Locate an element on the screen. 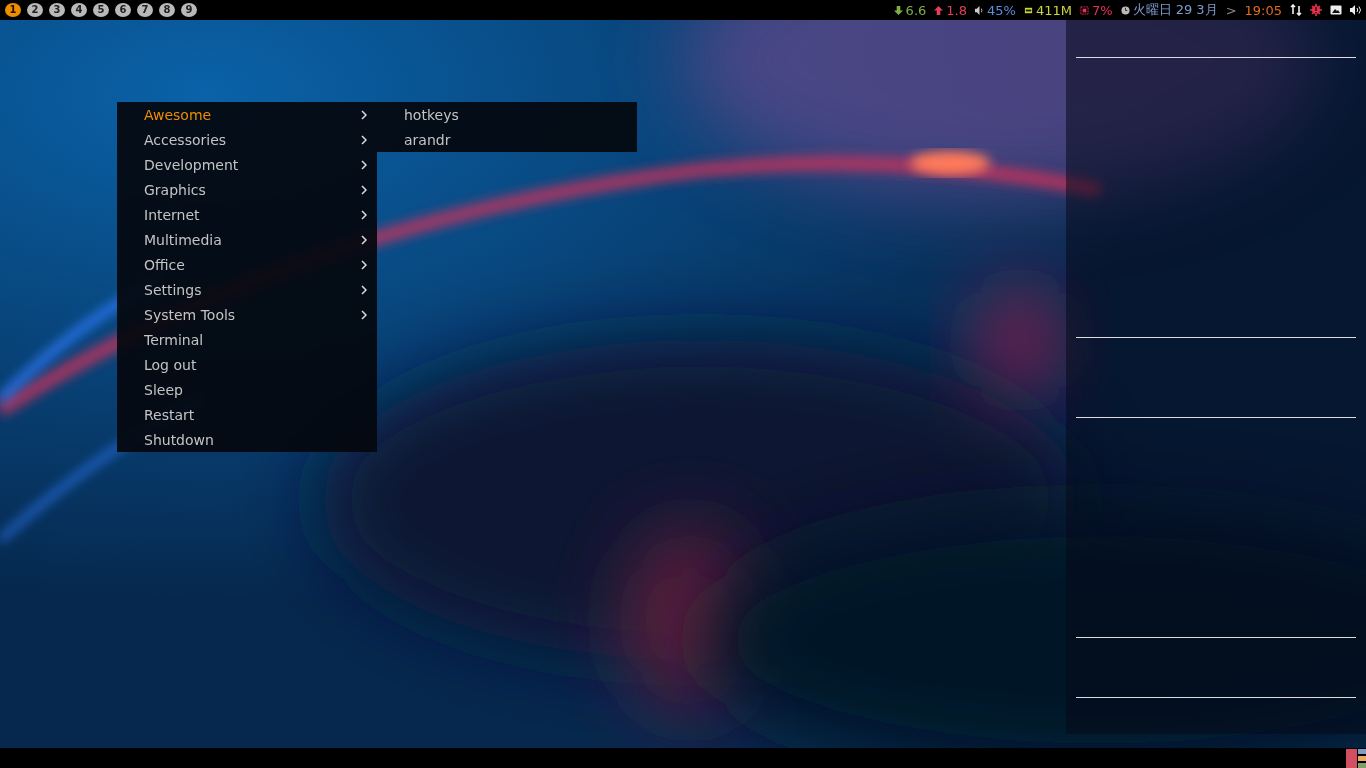  status-text: 7% is located at coordinates (1102, 10).